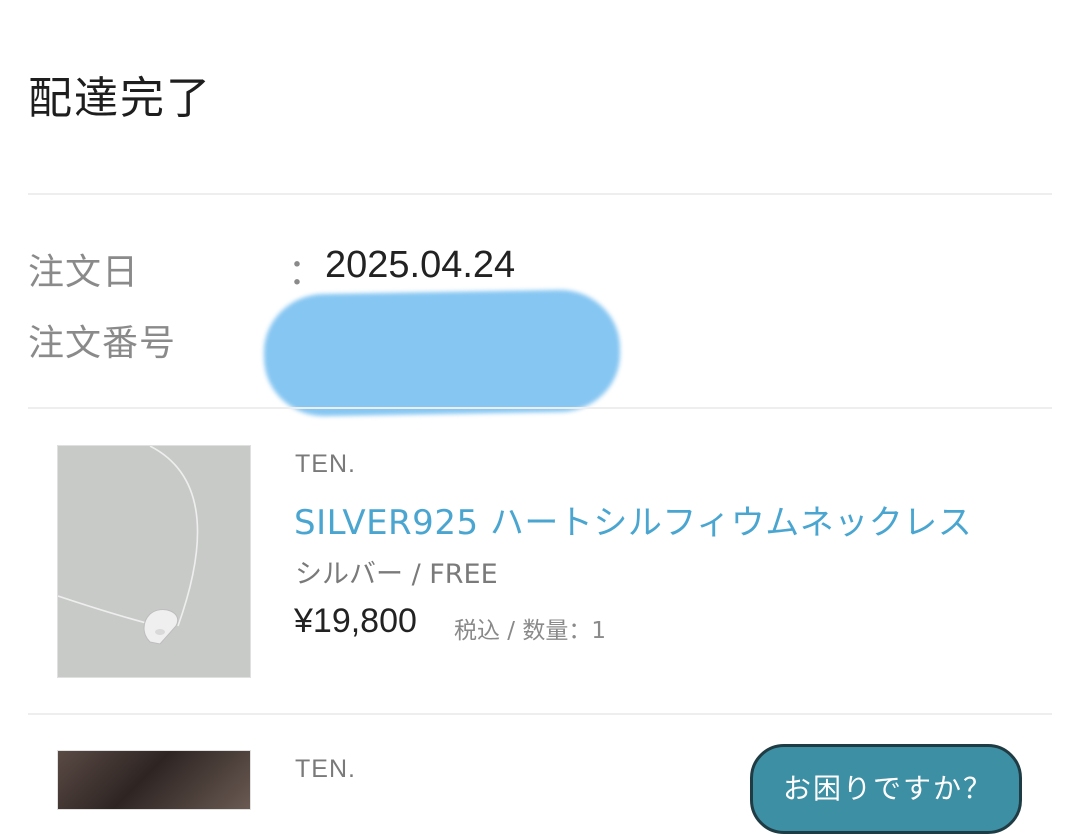  What do you see at coordinates (396, 574) in the screenshot?
I see `product-variant: シルバー / FREE` at bounding box center [396, 574].